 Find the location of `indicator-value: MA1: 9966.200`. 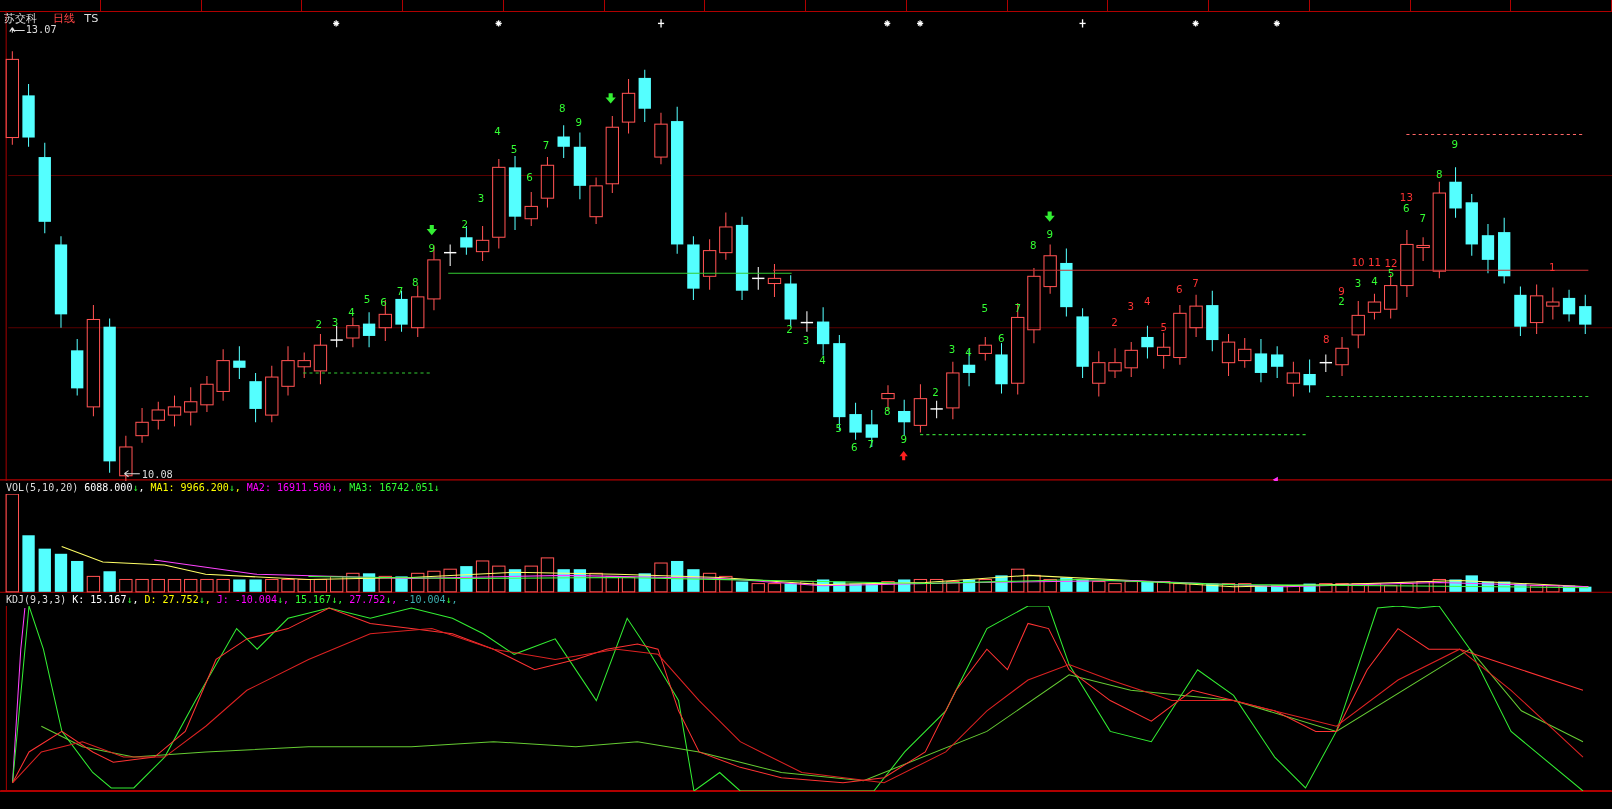

indicator-value: MA1: 9966.200 is located at coordinates (189, 487).